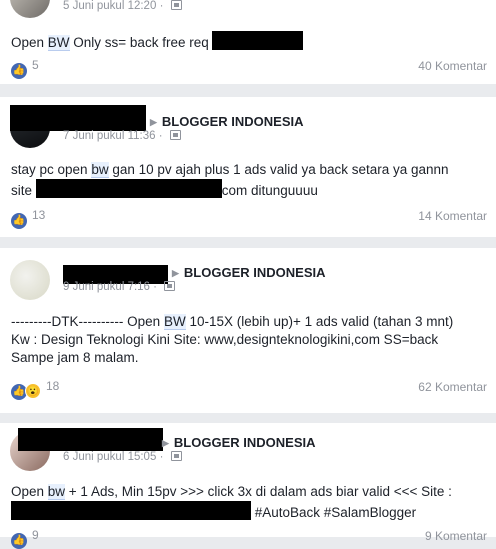 The image size is (496, 549). I want to click on reactions: 👍 13, so click(28, 218).